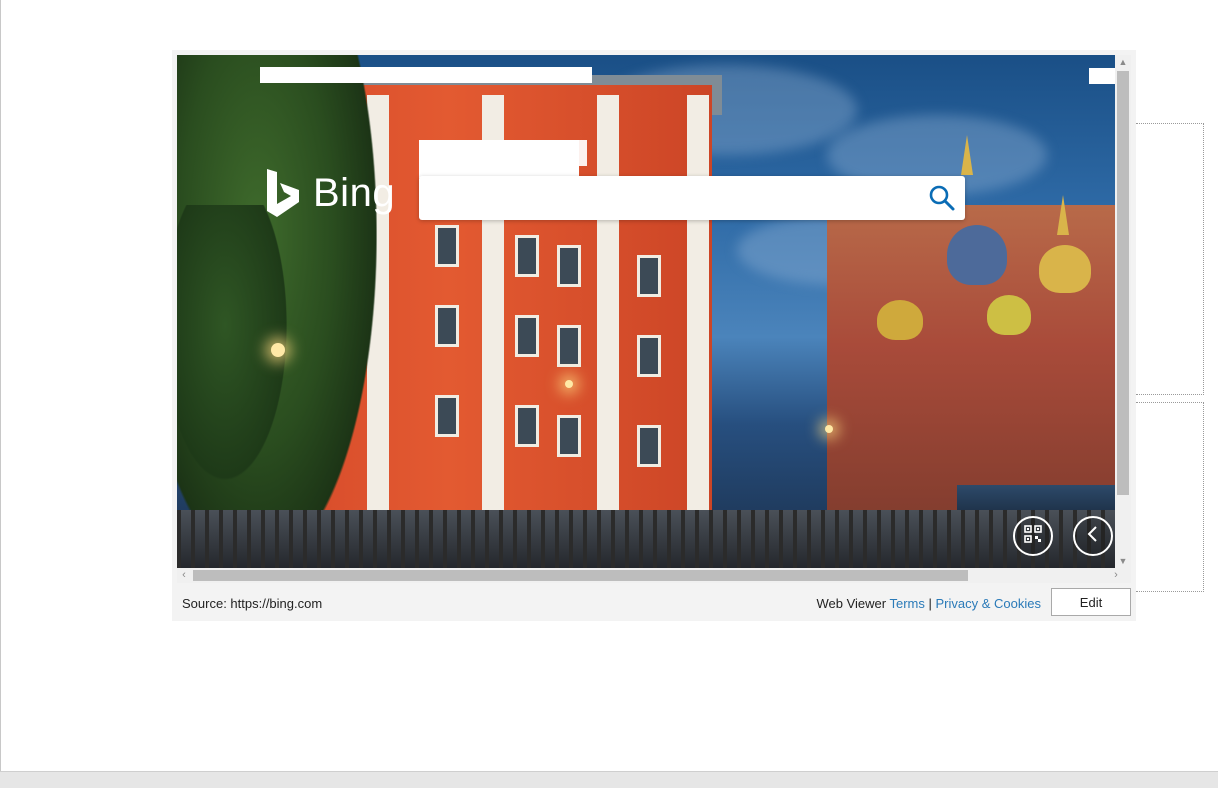 This screenshot has width=1218, height=788. I want to click on bing-logo: Bing, so click(330, 193).